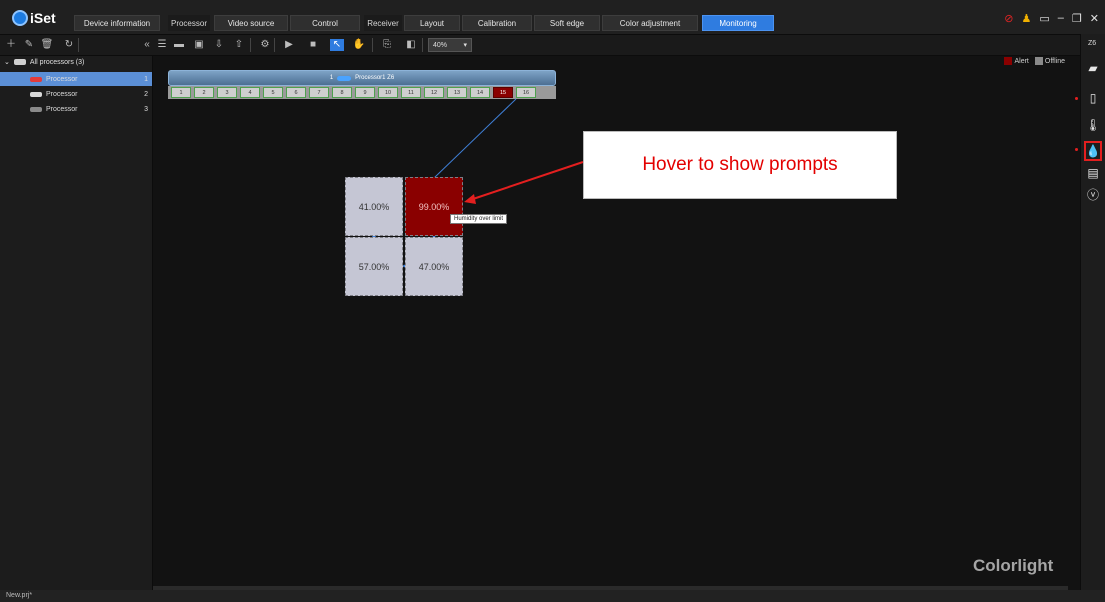 The width and height of the screenshot is (1105, 602). What do you see at coordinates (189, 23) in the screenshot?
I see `menu-group-processor: Processor` at bounding box center [189, 23].